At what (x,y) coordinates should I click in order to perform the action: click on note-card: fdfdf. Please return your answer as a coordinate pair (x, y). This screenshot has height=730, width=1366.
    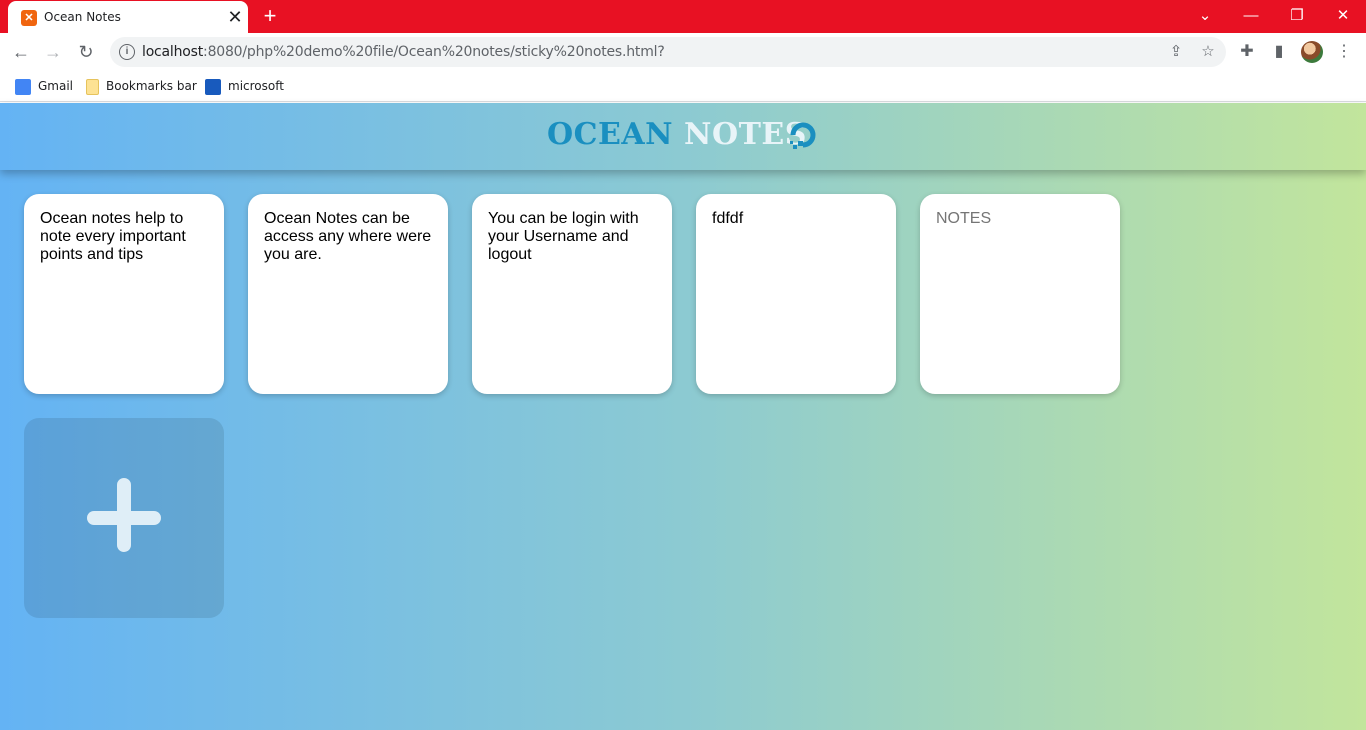
    Looking at the image, I should click on (796, 294).